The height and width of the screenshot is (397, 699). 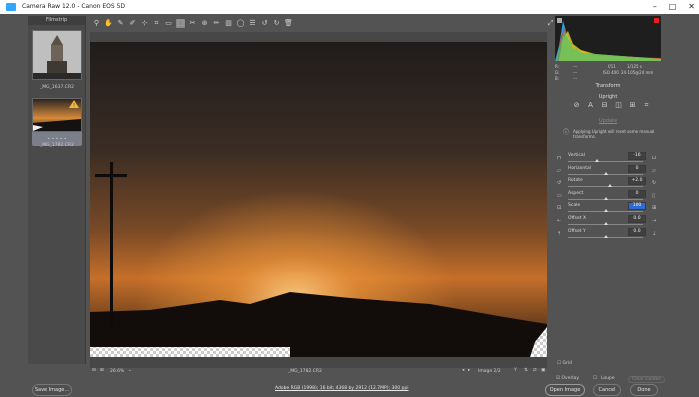 What do you see at coordinates (57, 145) in the screenshot?
I see `thumbnail-label: _MG_1782.CR2` at bounding box center [57, 145].